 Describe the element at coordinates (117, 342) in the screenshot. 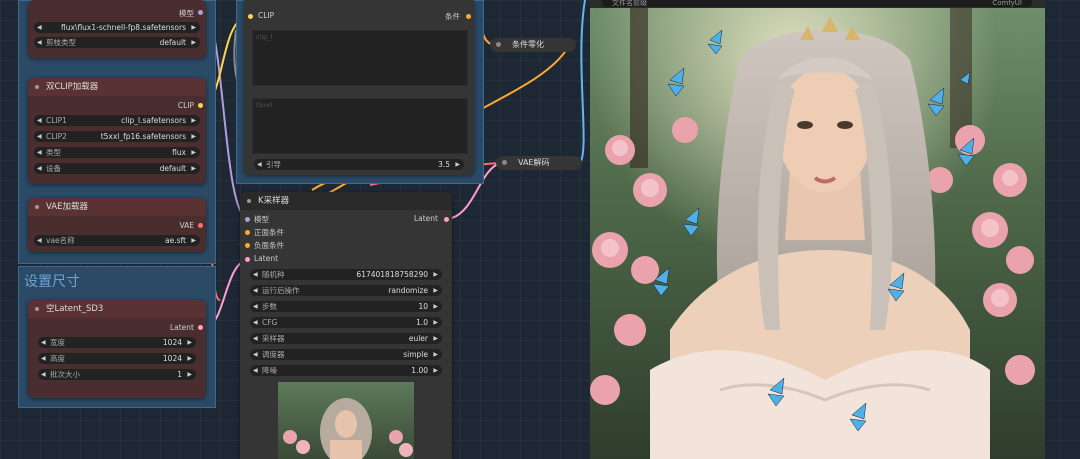

I see `width-widget: ◀ 宽度 1024 ▶` at that location.